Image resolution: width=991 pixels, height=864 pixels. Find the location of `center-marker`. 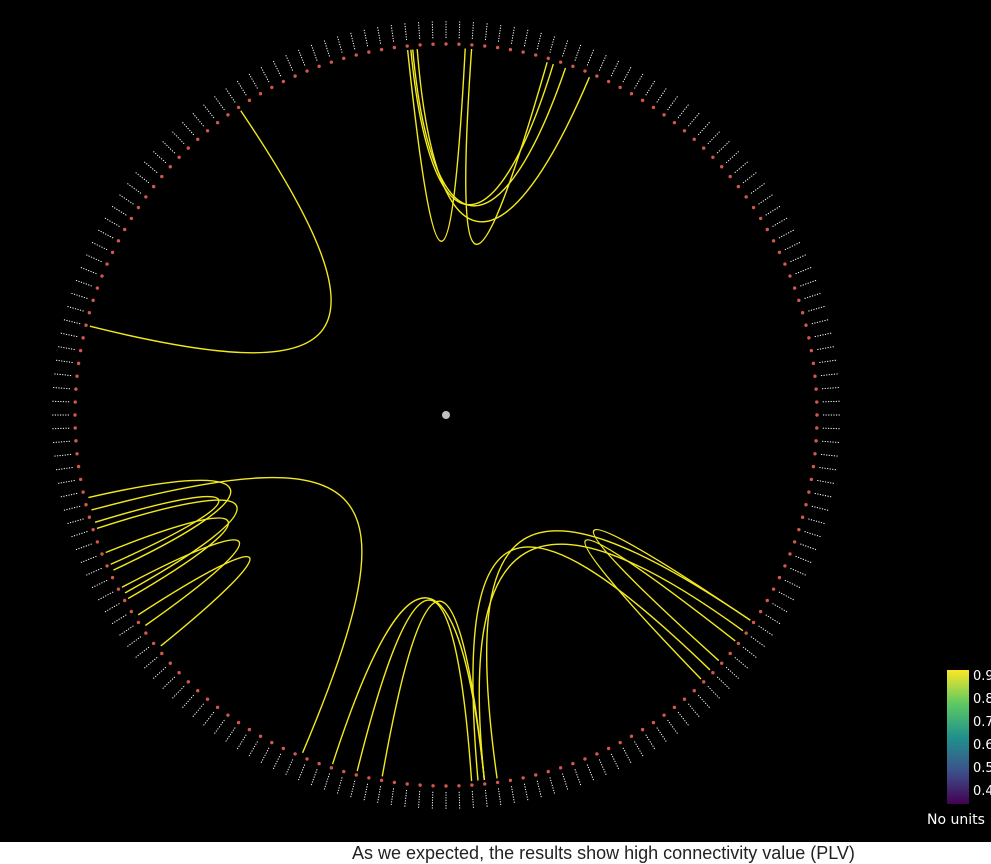

center-marker is located at coordinates (446, 415).